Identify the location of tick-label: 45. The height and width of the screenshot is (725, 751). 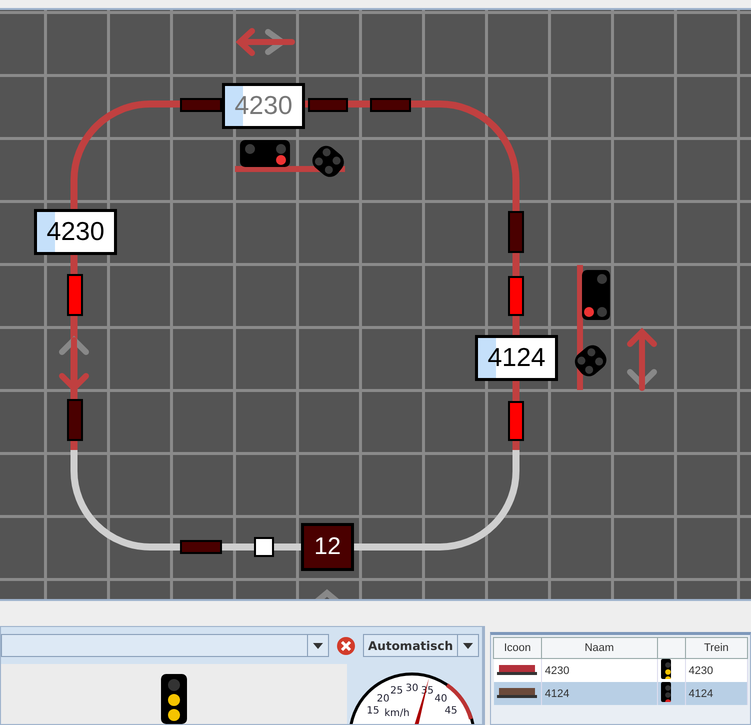
(451, 711).